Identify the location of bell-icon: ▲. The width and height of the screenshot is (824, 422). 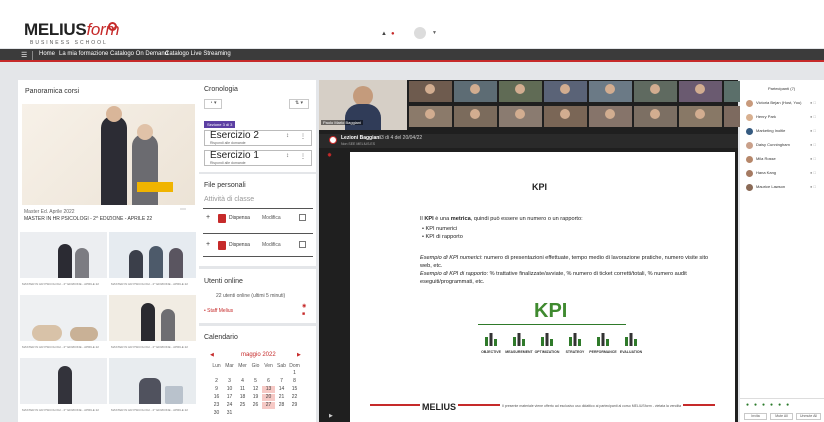
(384, 34).